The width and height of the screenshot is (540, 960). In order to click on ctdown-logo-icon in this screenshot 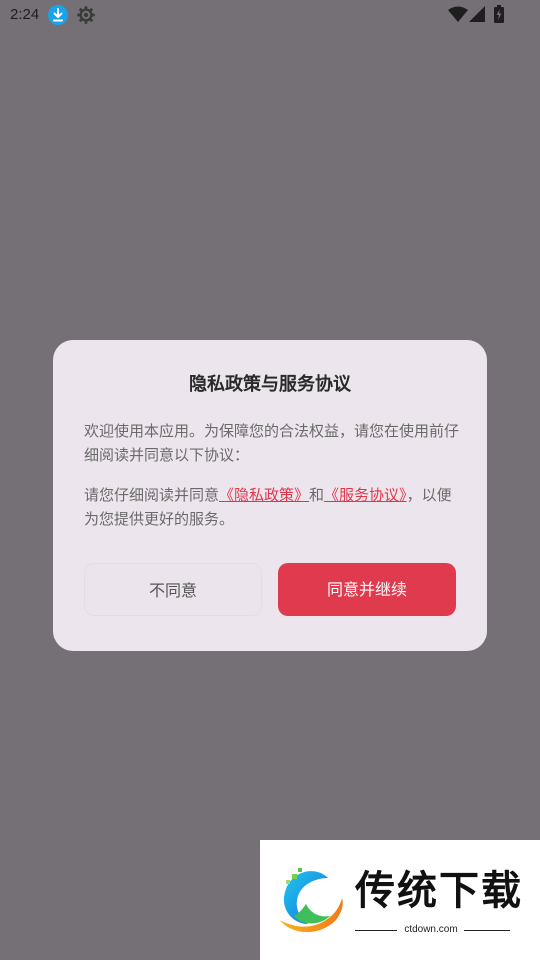, I will do `click(310, 902)`.